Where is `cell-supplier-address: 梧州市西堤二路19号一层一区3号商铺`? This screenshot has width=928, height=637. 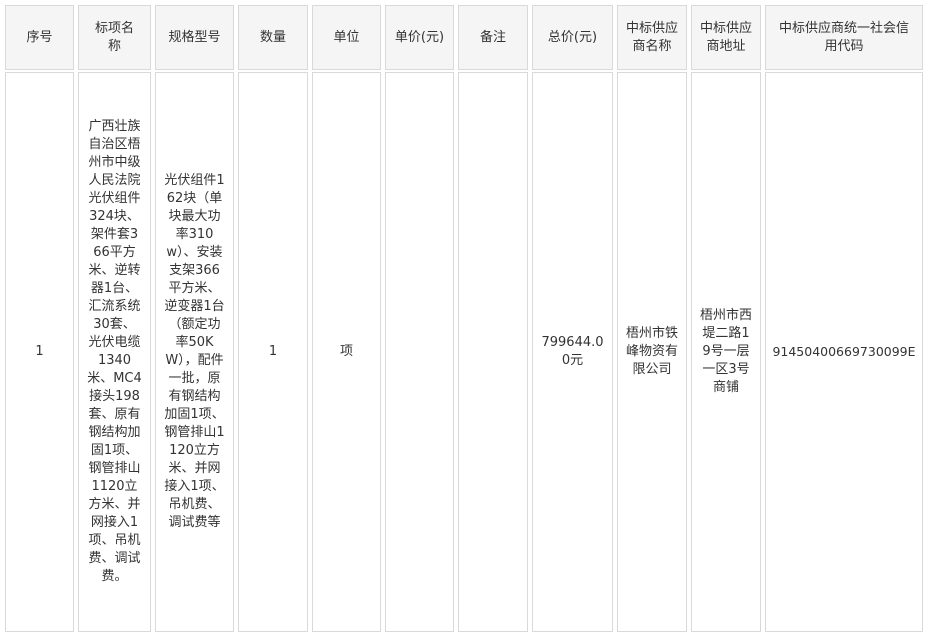 cell-supplier-address: 梧州市西堤二路19号一层一区3号商铺 is located at coordinates (726, 352).